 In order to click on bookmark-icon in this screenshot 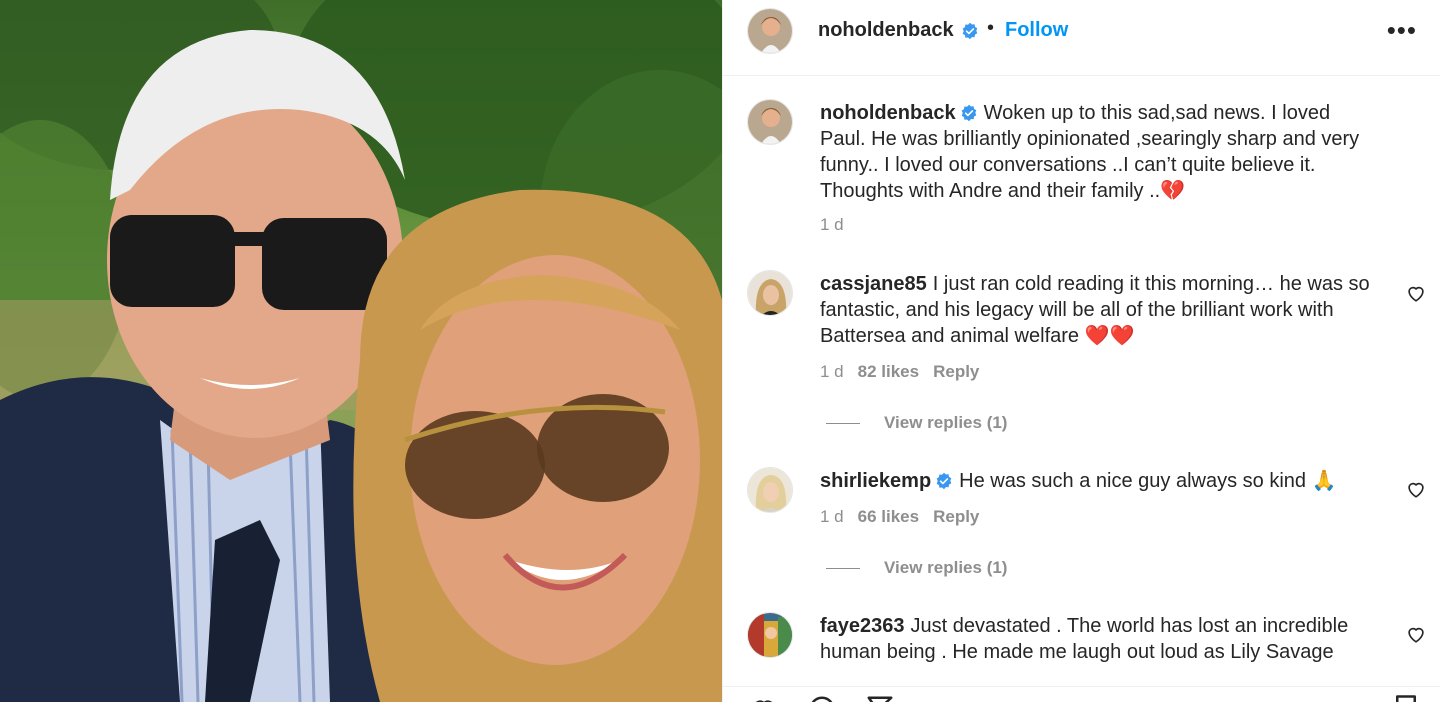, I will do `click(1406, 698)`.